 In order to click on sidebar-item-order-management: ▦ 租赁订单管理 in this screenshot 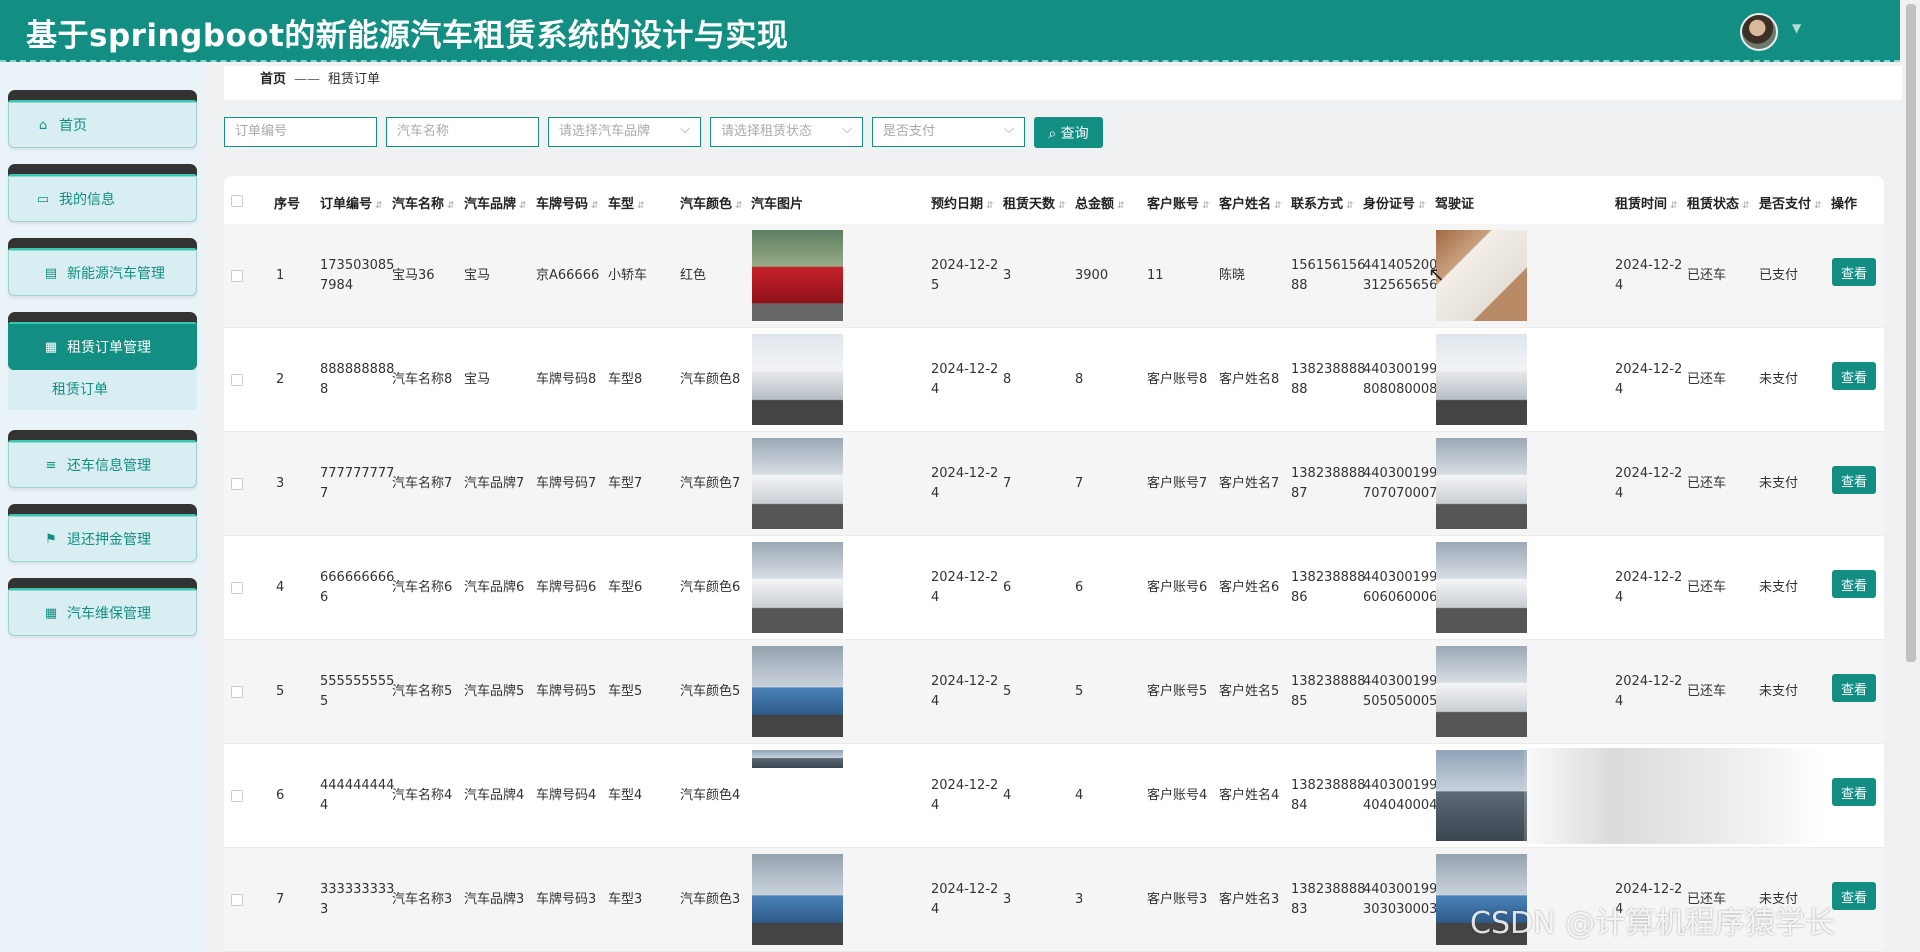, I will do `click(102, 342)`.